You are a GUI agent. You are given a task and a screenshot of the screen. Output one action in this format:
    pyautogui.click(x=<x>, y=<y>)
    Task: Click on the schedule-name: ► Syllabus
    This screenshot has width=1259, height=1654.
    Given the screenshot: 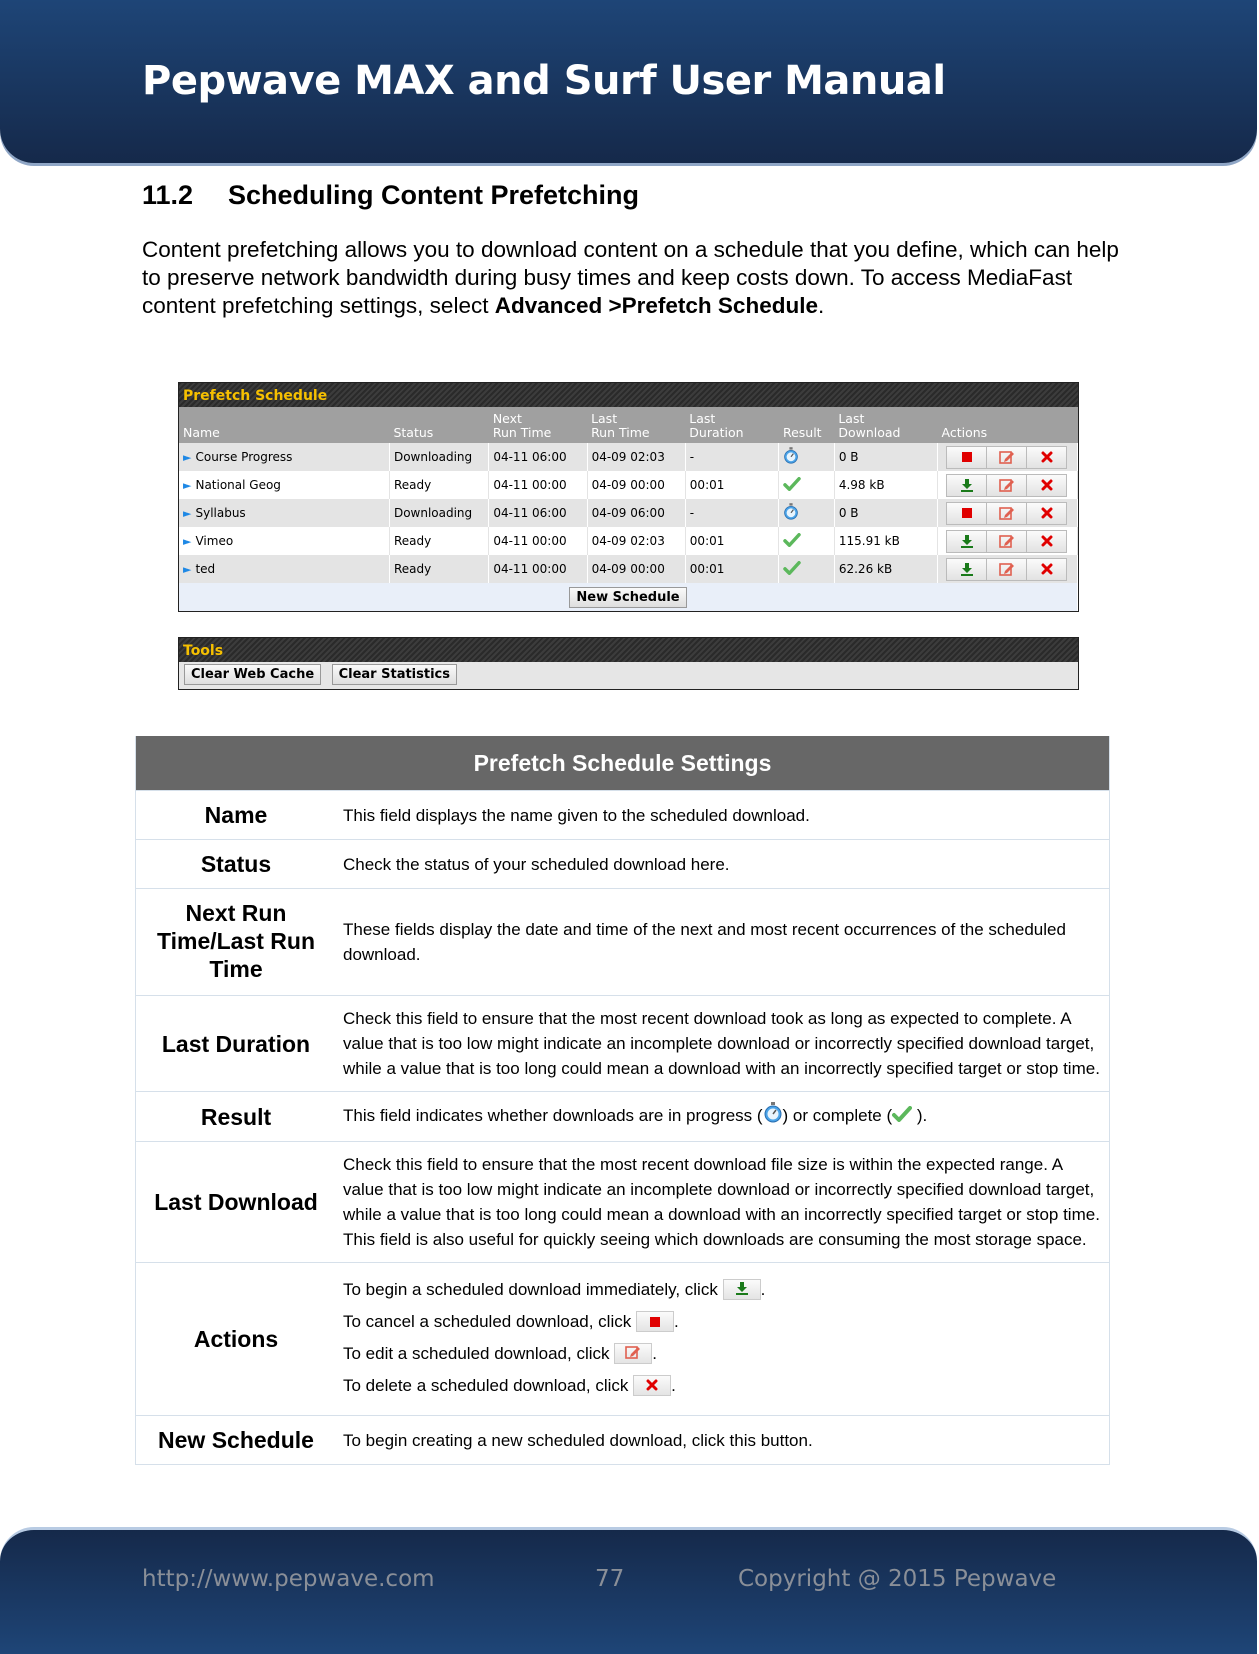 What is the action you would take?
    pyautogui.click(x=284, y=513)
    